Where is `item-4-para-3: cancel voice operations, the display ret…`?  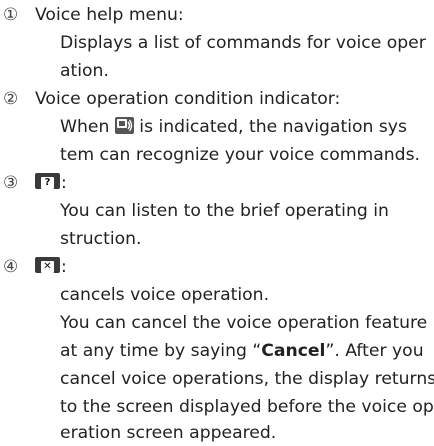
item-4-para-3: cancel voice operations, the display ret… is located at coordinates (247, 379).